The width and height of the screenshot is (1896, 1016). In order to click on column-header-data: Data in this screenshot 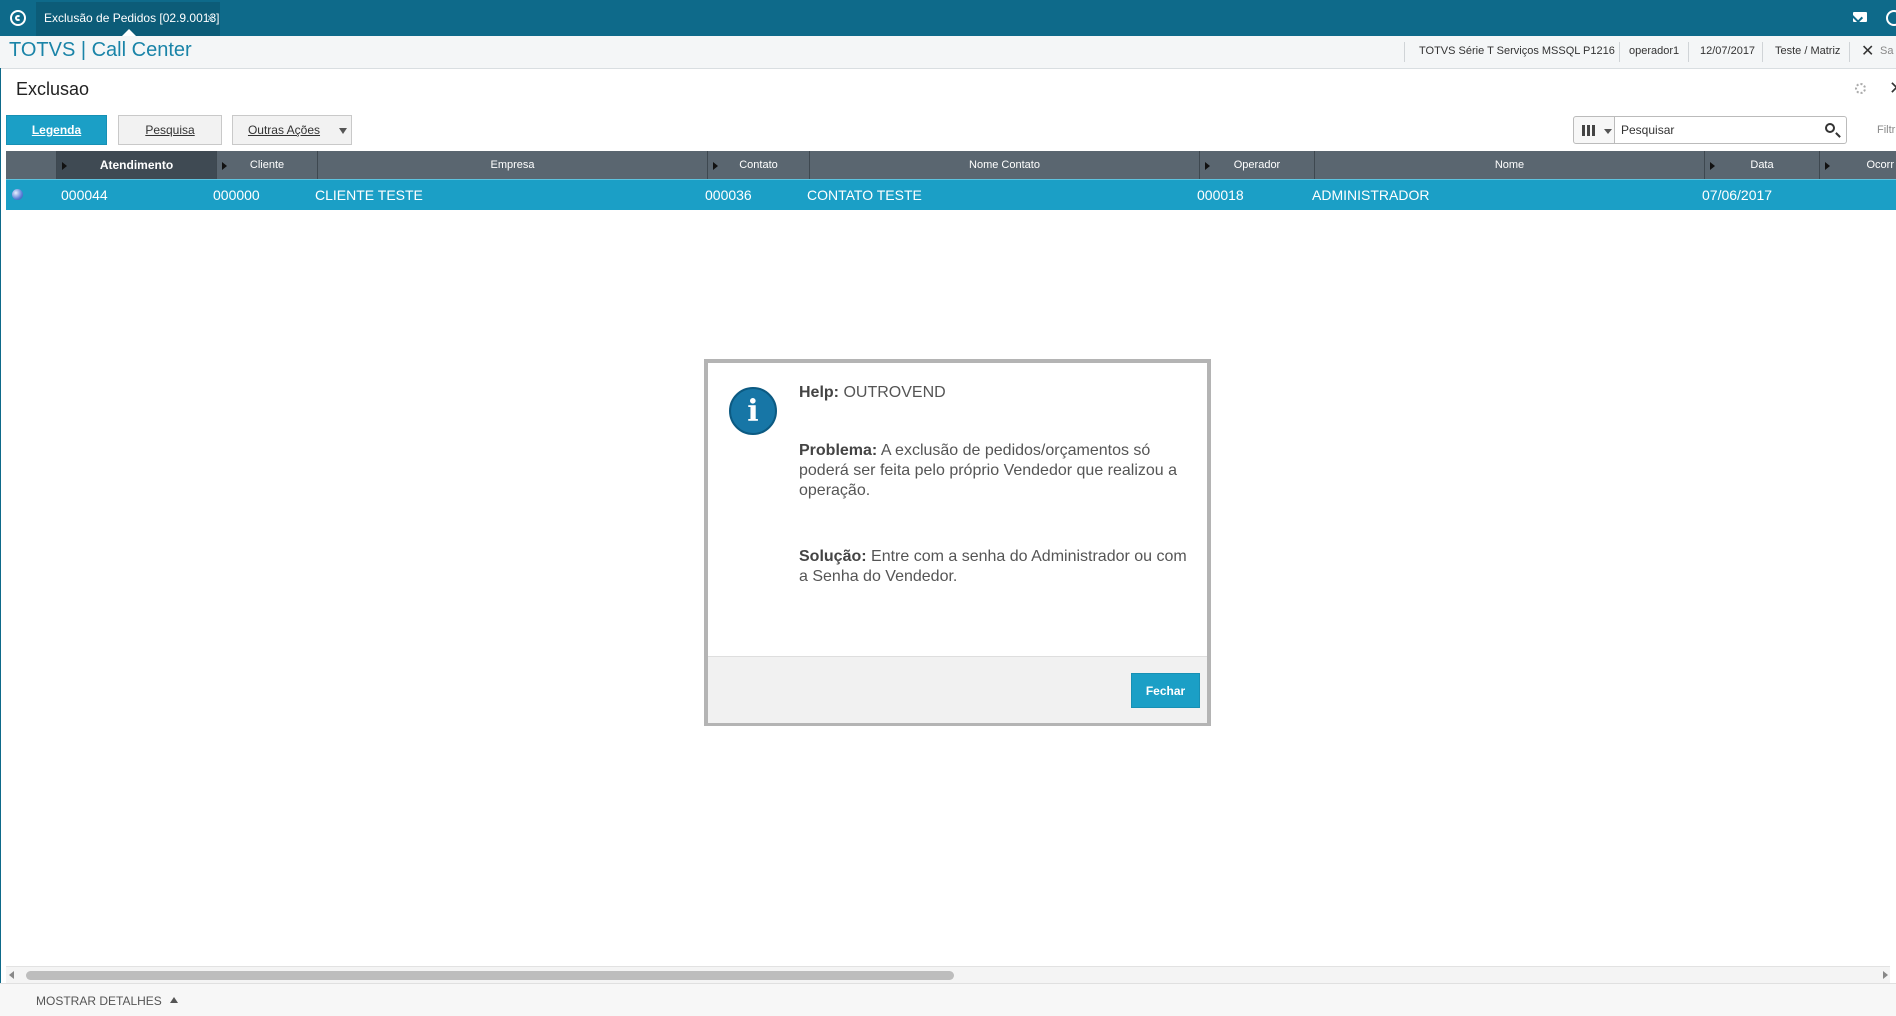, I will do `click(1761, 165)`.